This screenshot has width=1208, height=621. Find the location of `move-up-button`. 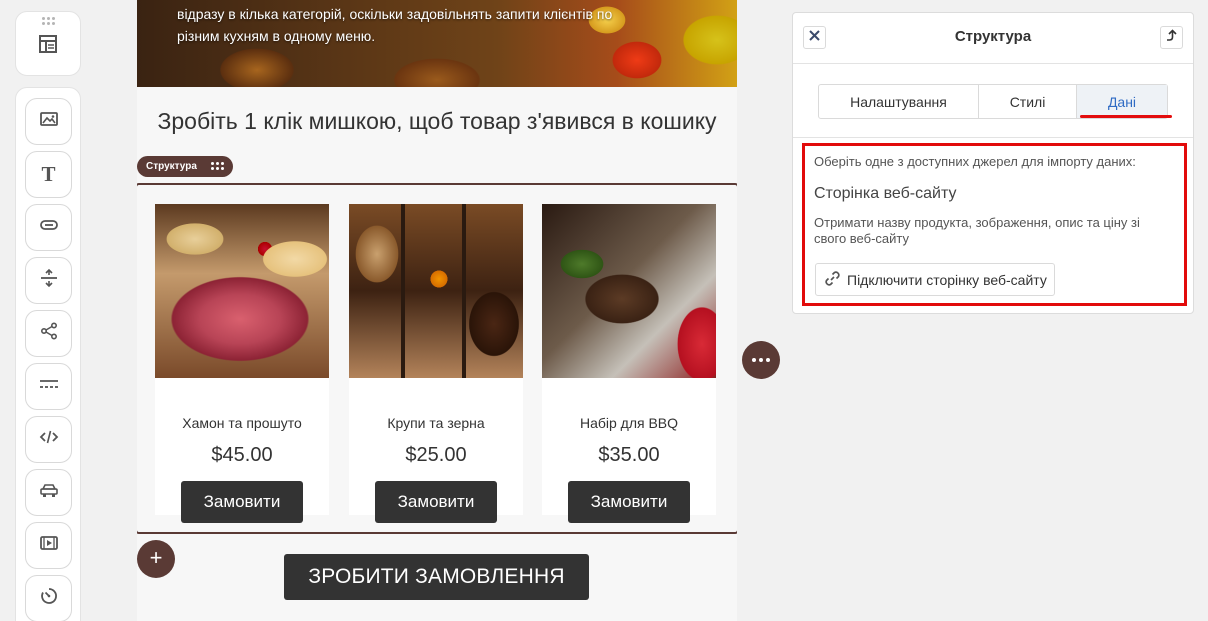

move-up-button is located at coordinates (1171, 37).